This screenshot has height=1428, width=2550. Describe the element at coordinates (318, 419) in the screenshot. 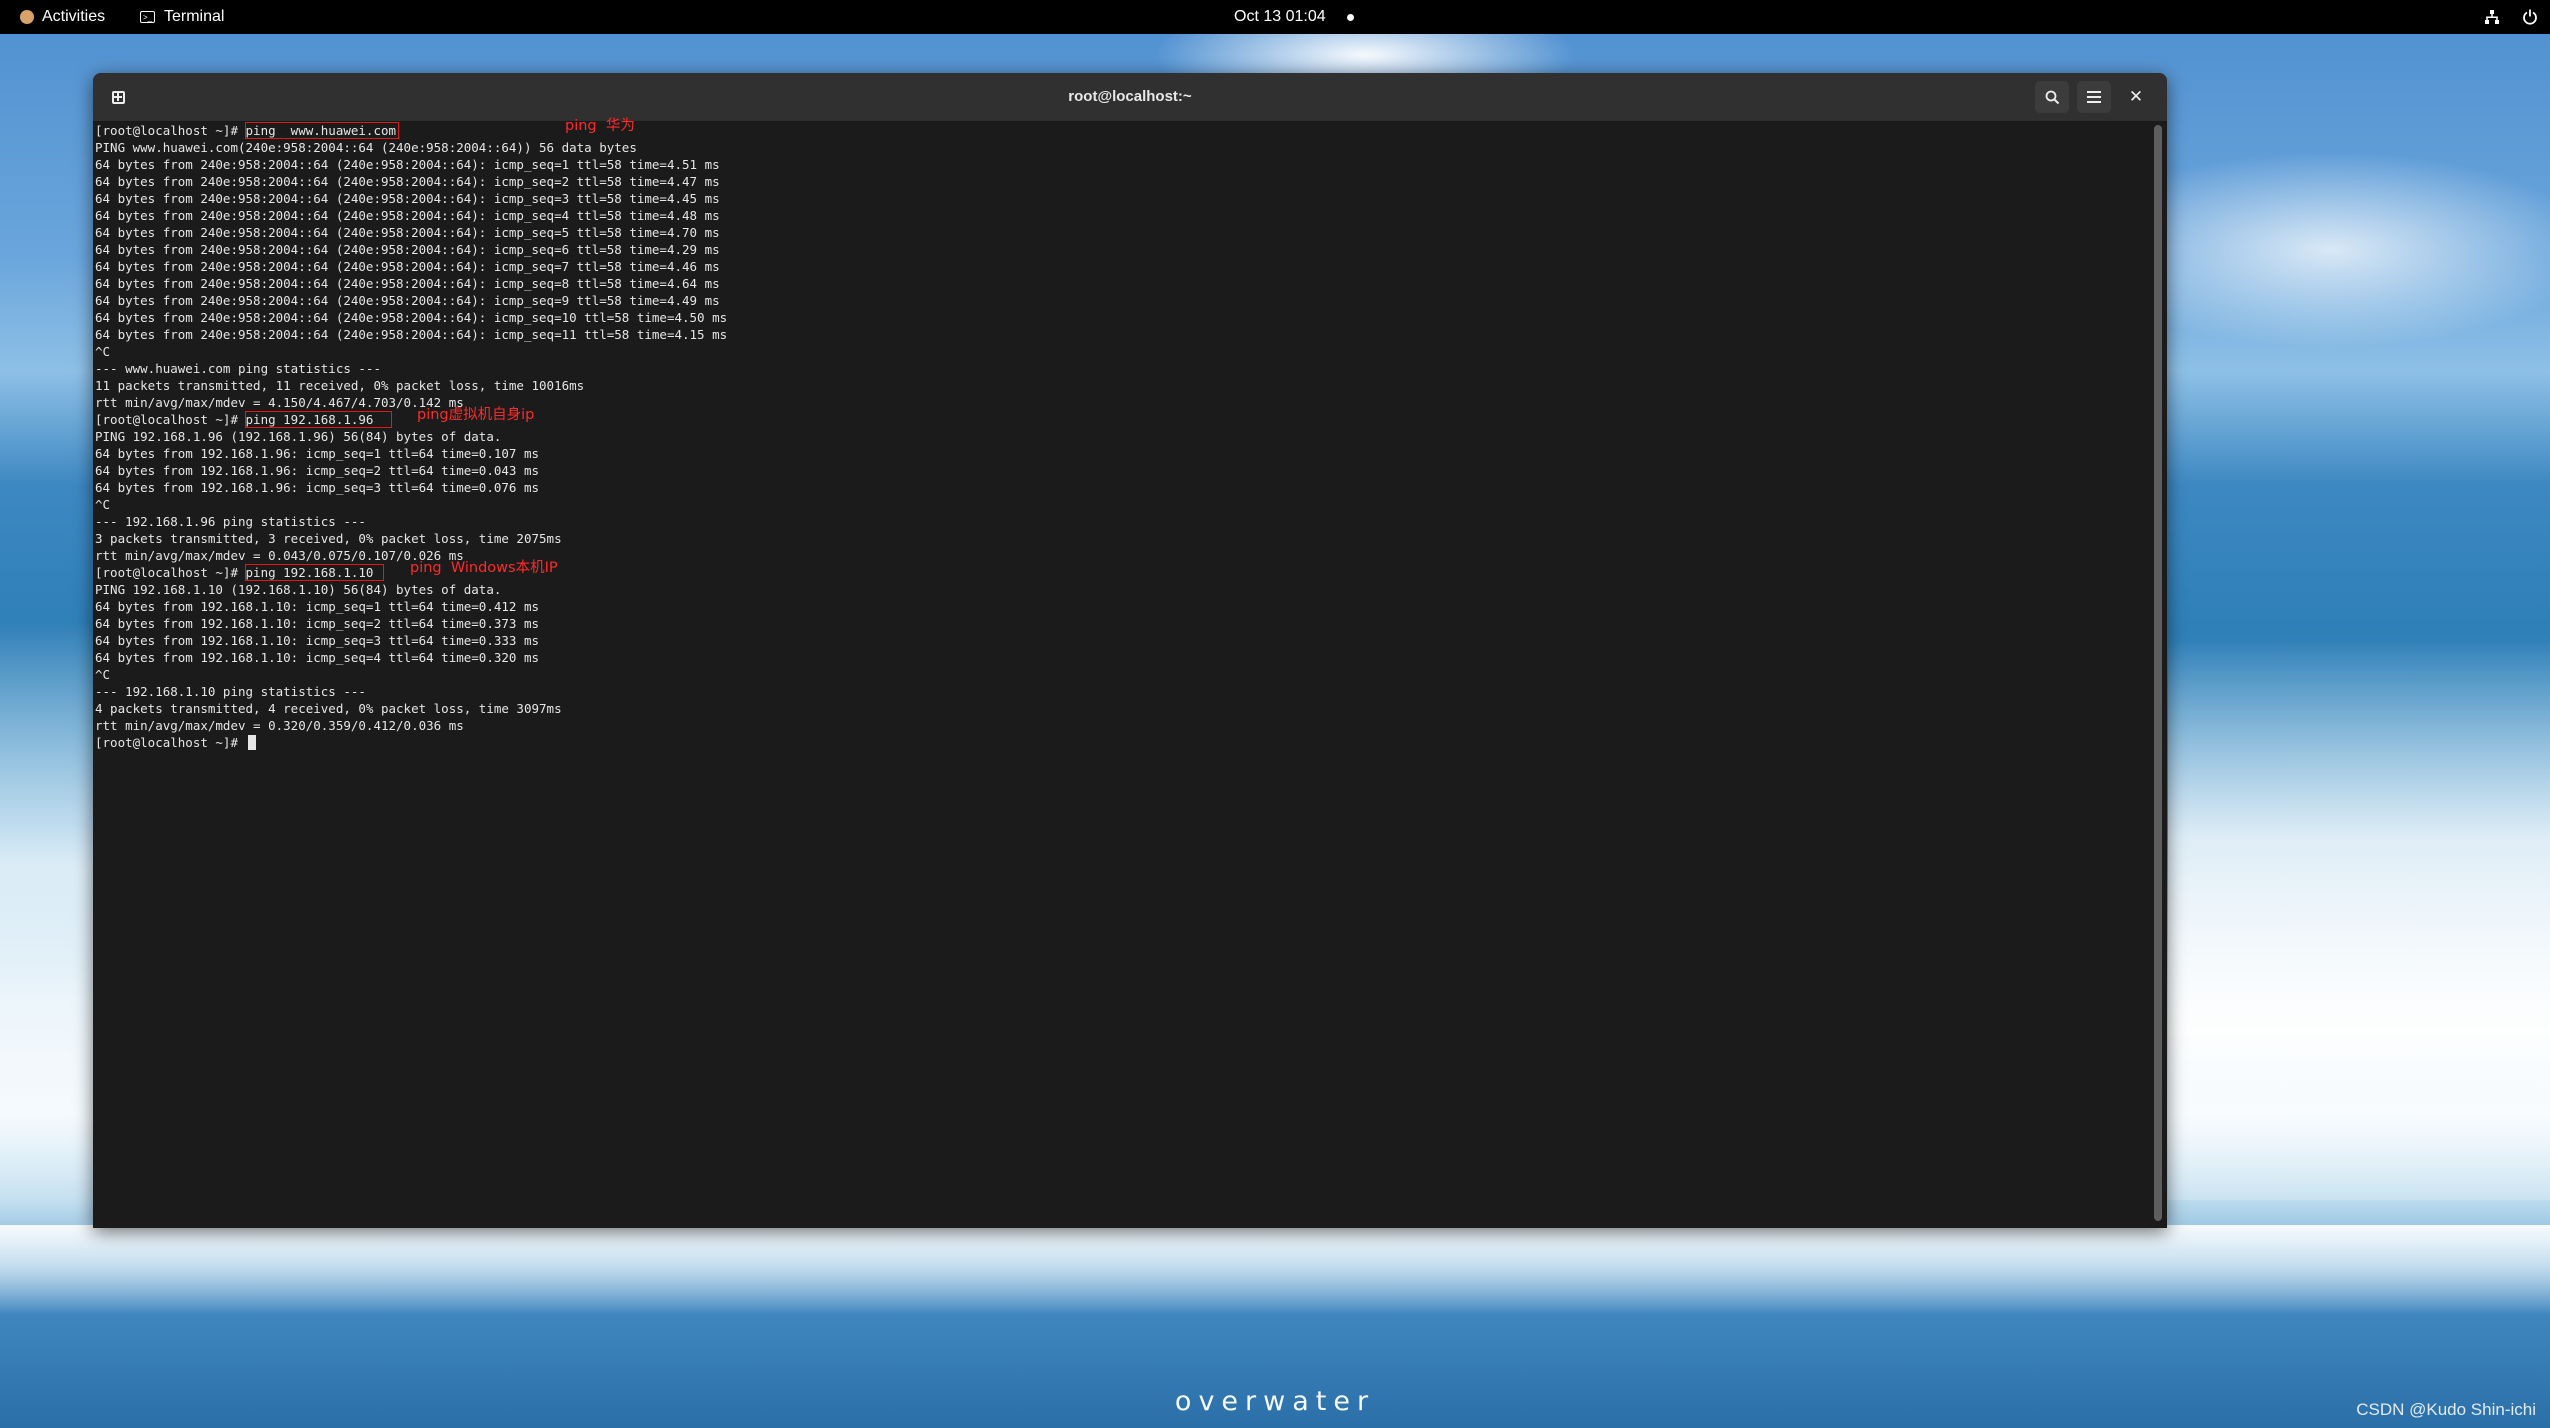

I see `highlighted-command: ping 192.168.1.96` at that location.